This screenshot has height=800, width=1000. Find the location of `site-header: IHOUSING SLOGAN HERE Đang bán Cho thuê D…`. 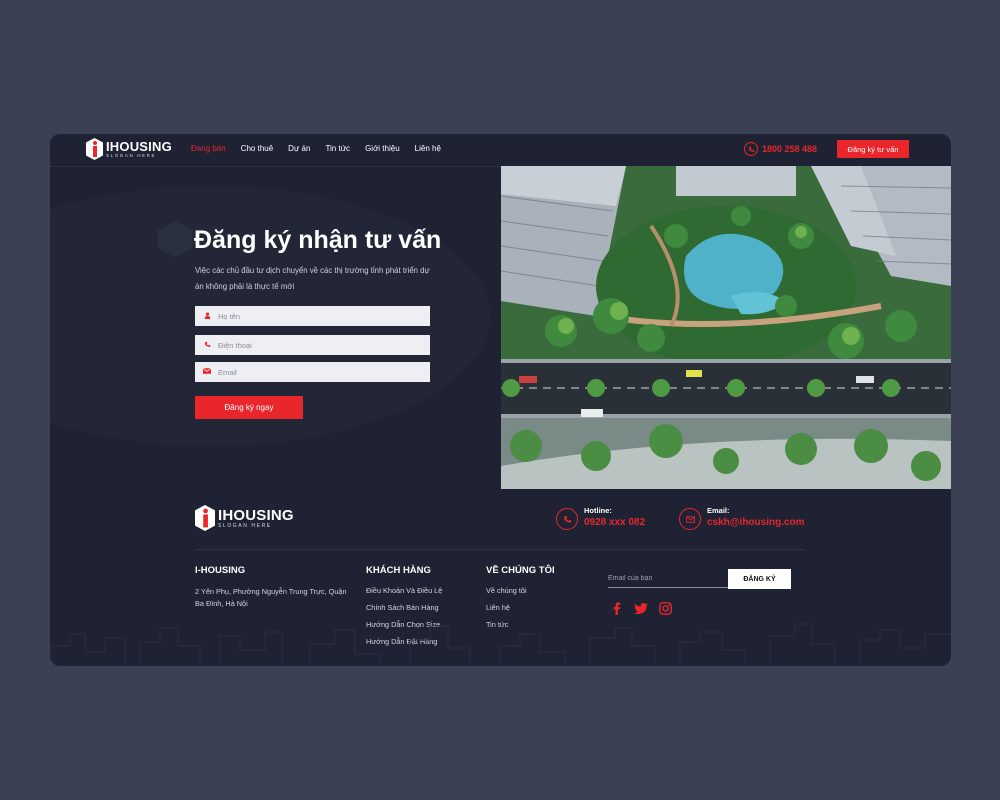

site-header: IHOUSING SLOGAN HERE Đang bán Cho thuê D… is located at coordinates (500, 150).